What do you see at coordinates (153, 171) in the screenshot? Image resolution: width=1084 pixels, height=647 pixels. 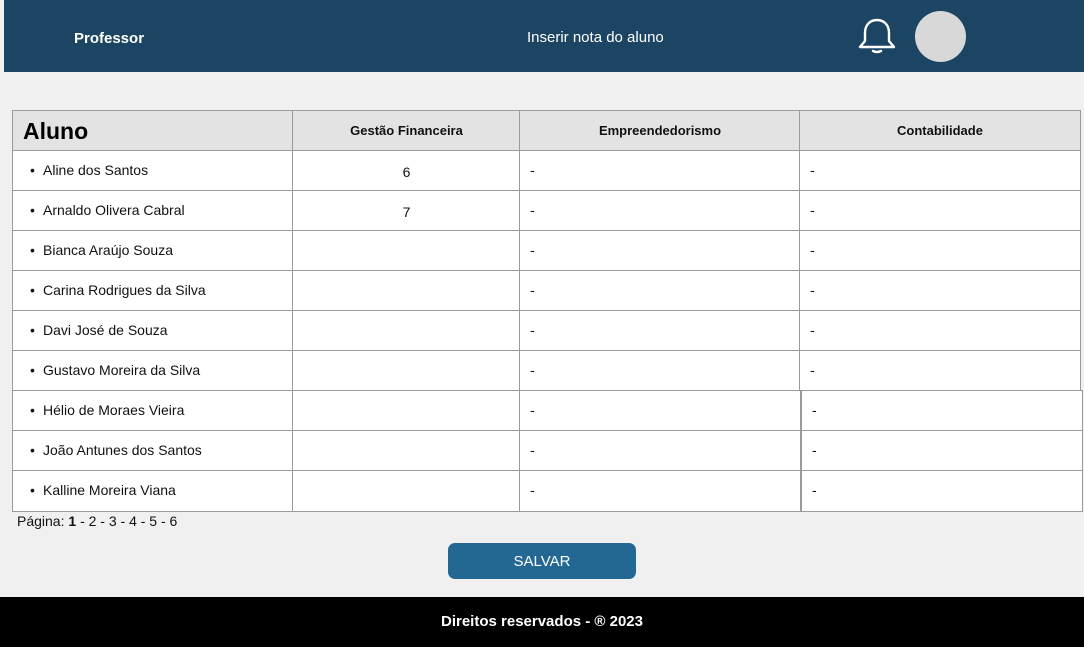 I see `student-name-cell: • Aline dos Santos` at bounding box center [153, 171].